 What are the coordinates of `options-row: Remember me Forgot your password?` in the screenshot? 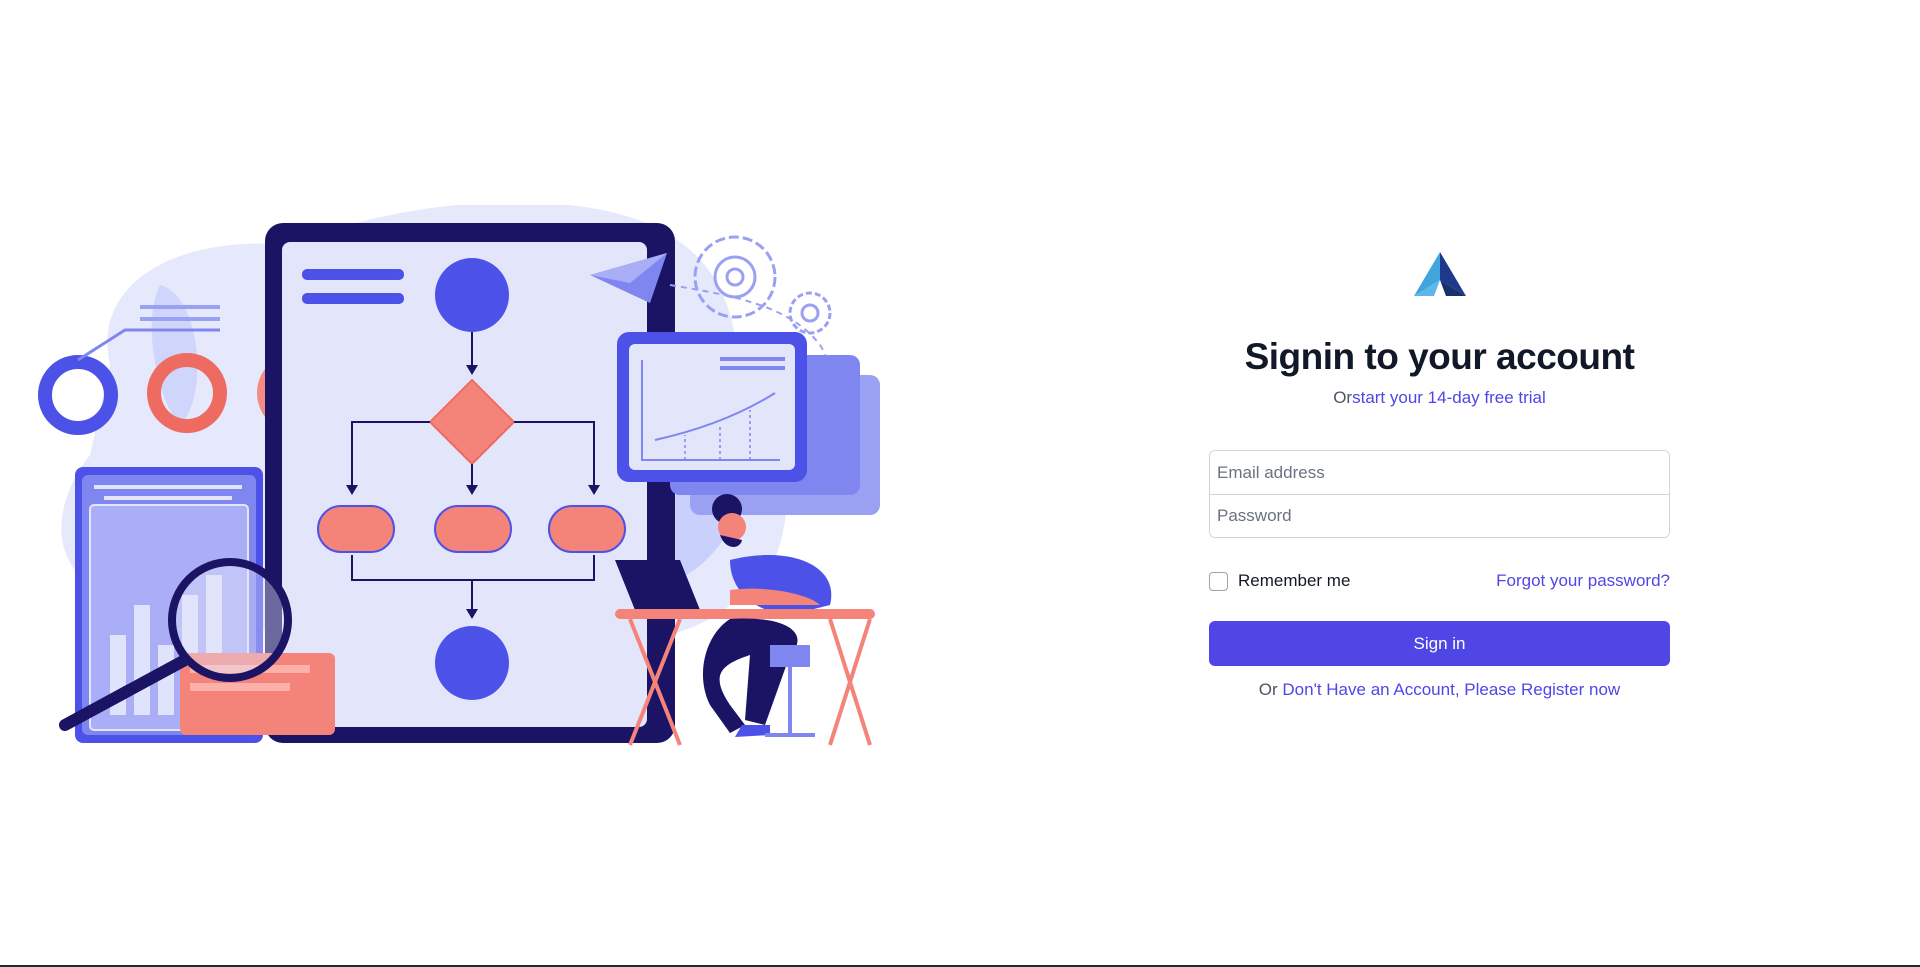 It's located at (1439, 581).